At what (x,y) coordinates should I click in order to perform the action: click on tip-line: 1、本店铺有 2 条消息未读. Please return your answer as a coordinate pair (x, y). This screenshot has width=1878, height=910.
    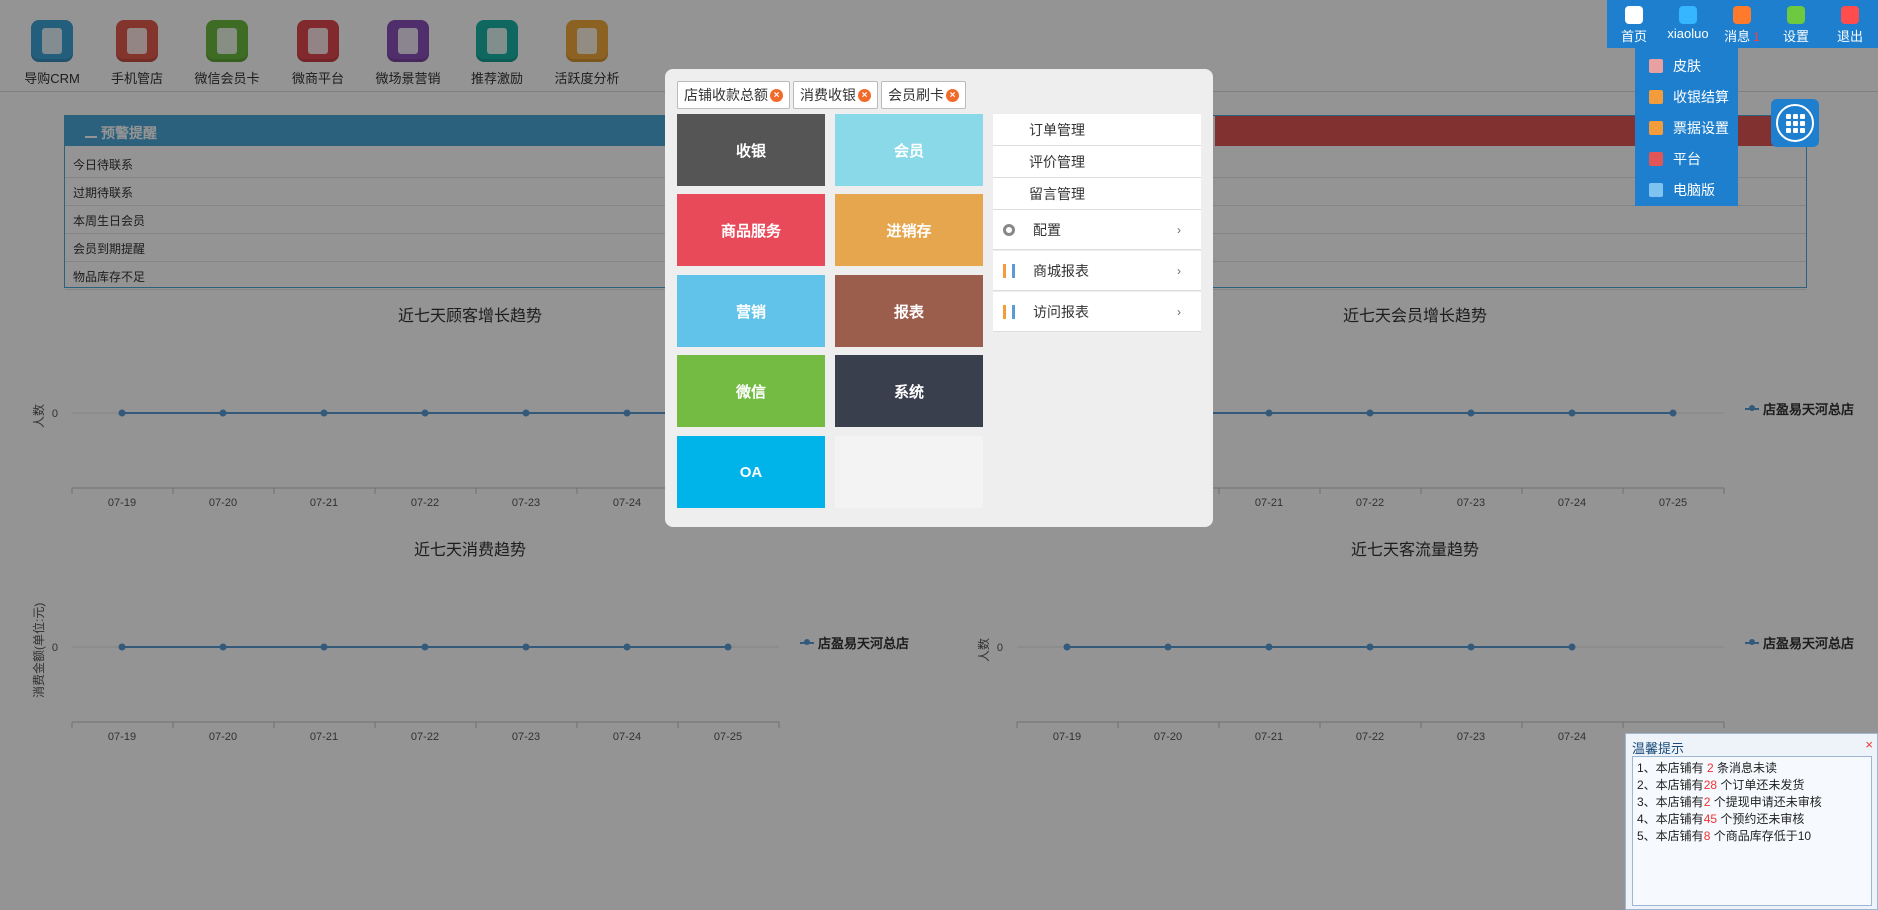
    Looking at the image, I should click on (1752, 768).